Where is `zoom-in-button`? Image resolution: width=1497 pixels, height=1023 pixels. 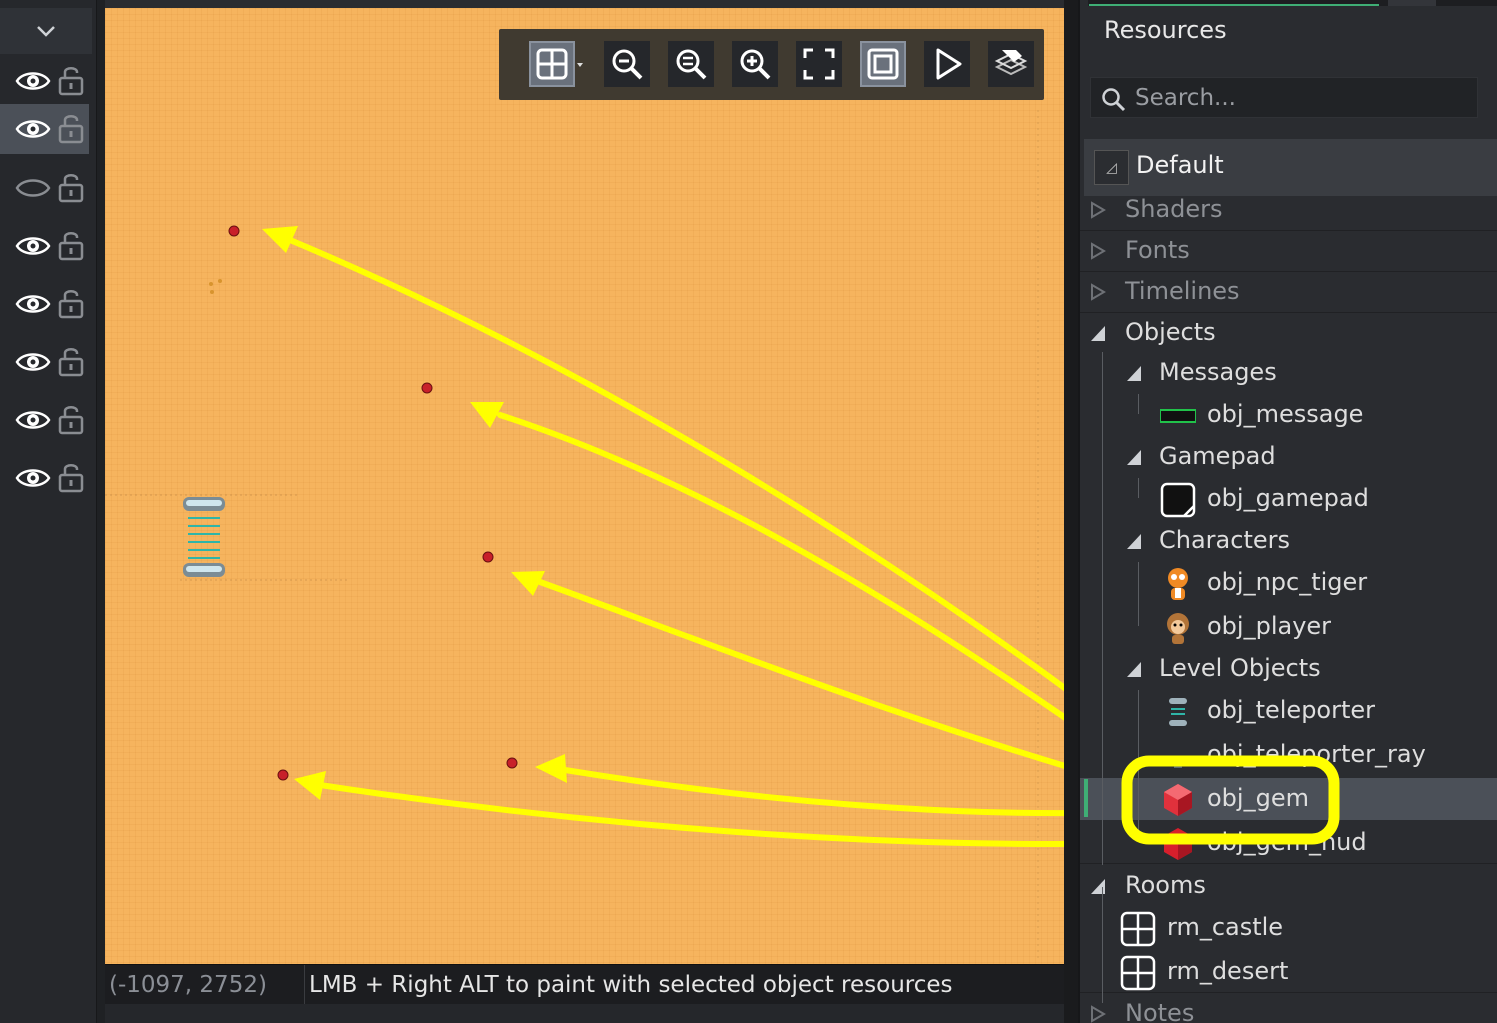
zoom-in-button is located at coordinates (755, 64).